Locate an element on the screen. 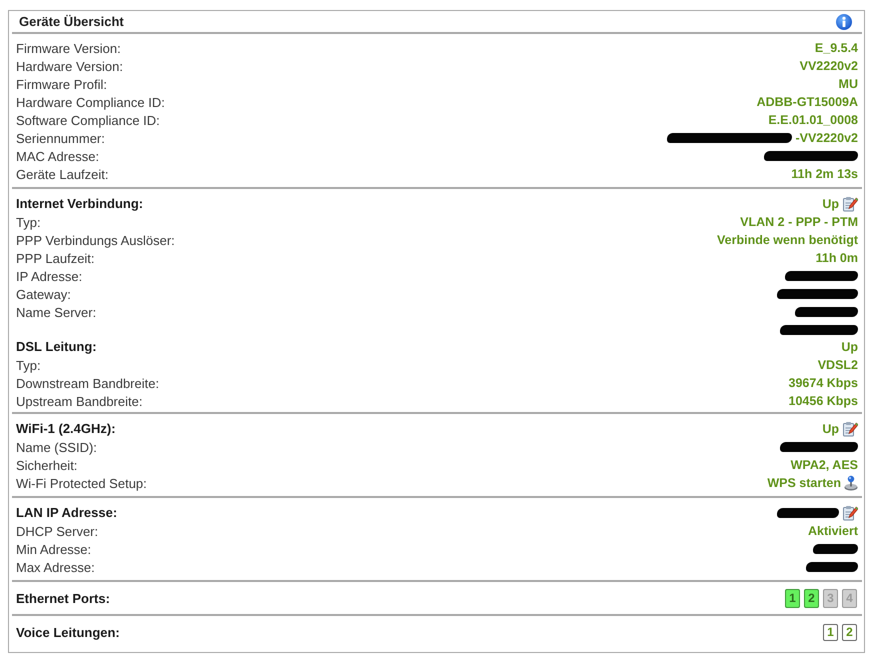  field-label: Wi-Fi Protected Setup: is located at coordinates (81, 483).